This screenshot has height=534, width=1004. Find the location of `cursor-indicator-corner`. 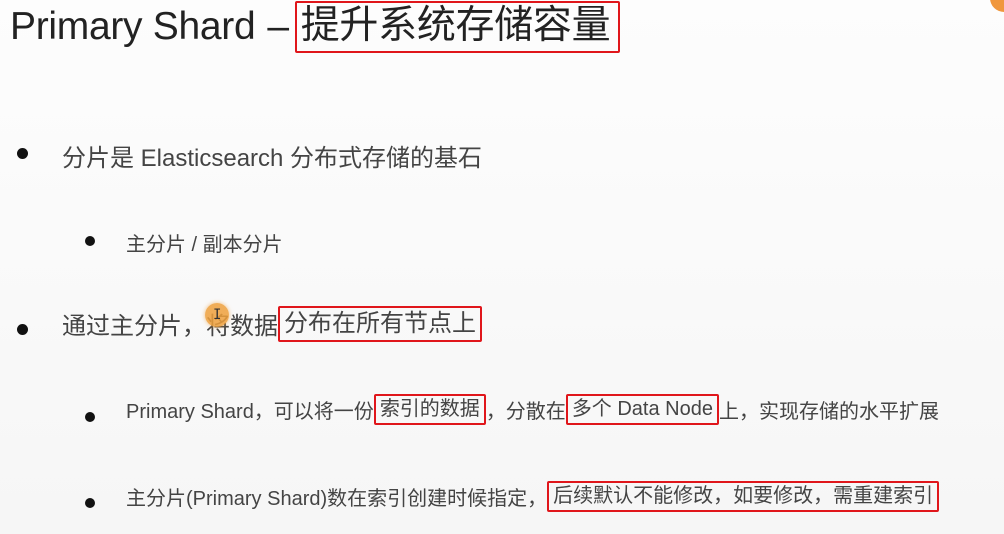

cursor-indicator-corner is located at coordinates (997, 6).